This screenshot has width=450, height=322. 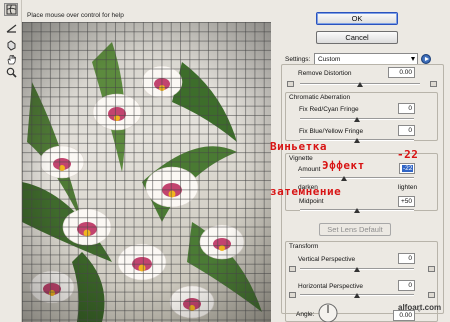 I want to click on blue-yellow-field: 0, so click(x=406, y=130).